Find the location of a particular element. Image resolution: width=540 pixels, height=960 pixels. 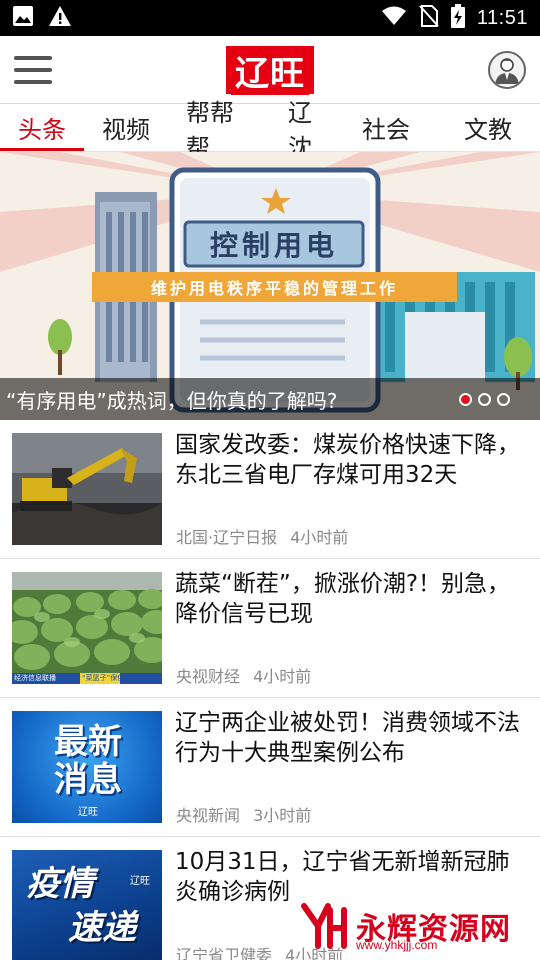

tab-help: 帮帮帮 is located at coordinates (219, 130).